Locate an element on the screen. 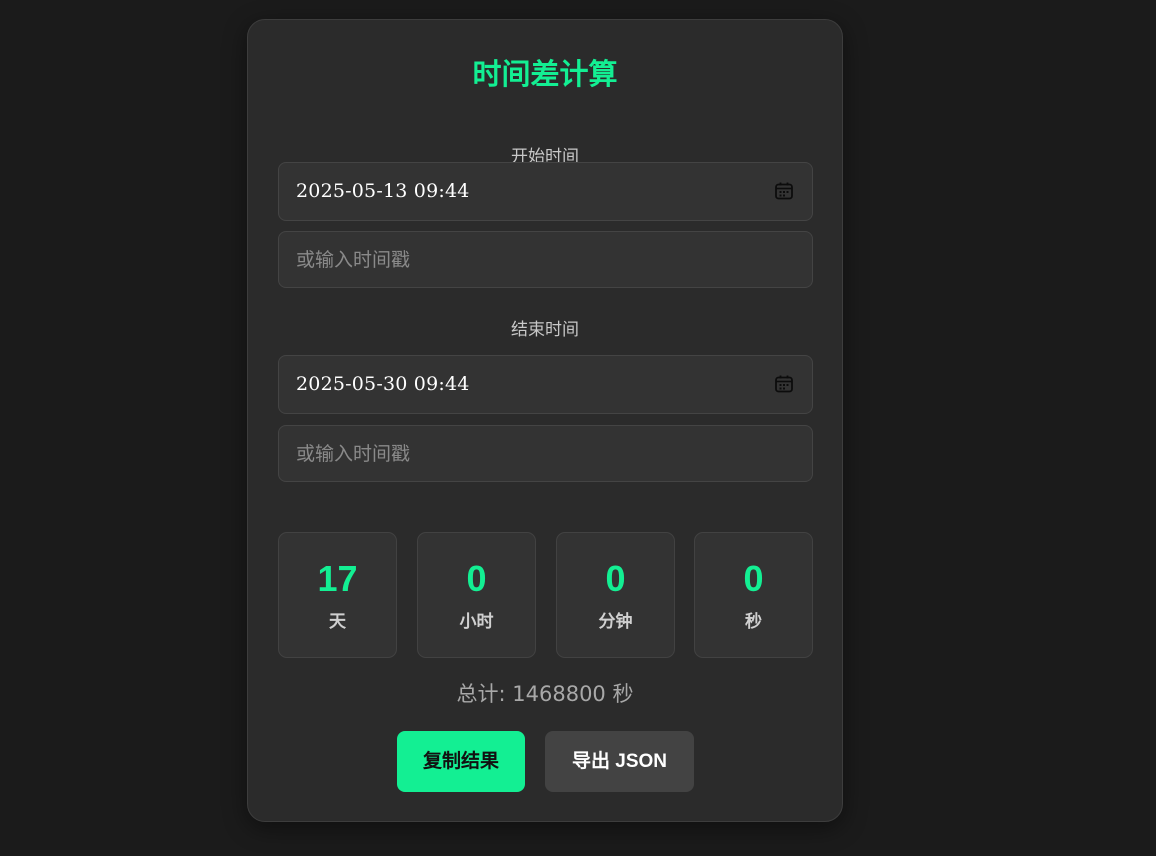  start-timestamp-field is located at coordinates (545, 259).